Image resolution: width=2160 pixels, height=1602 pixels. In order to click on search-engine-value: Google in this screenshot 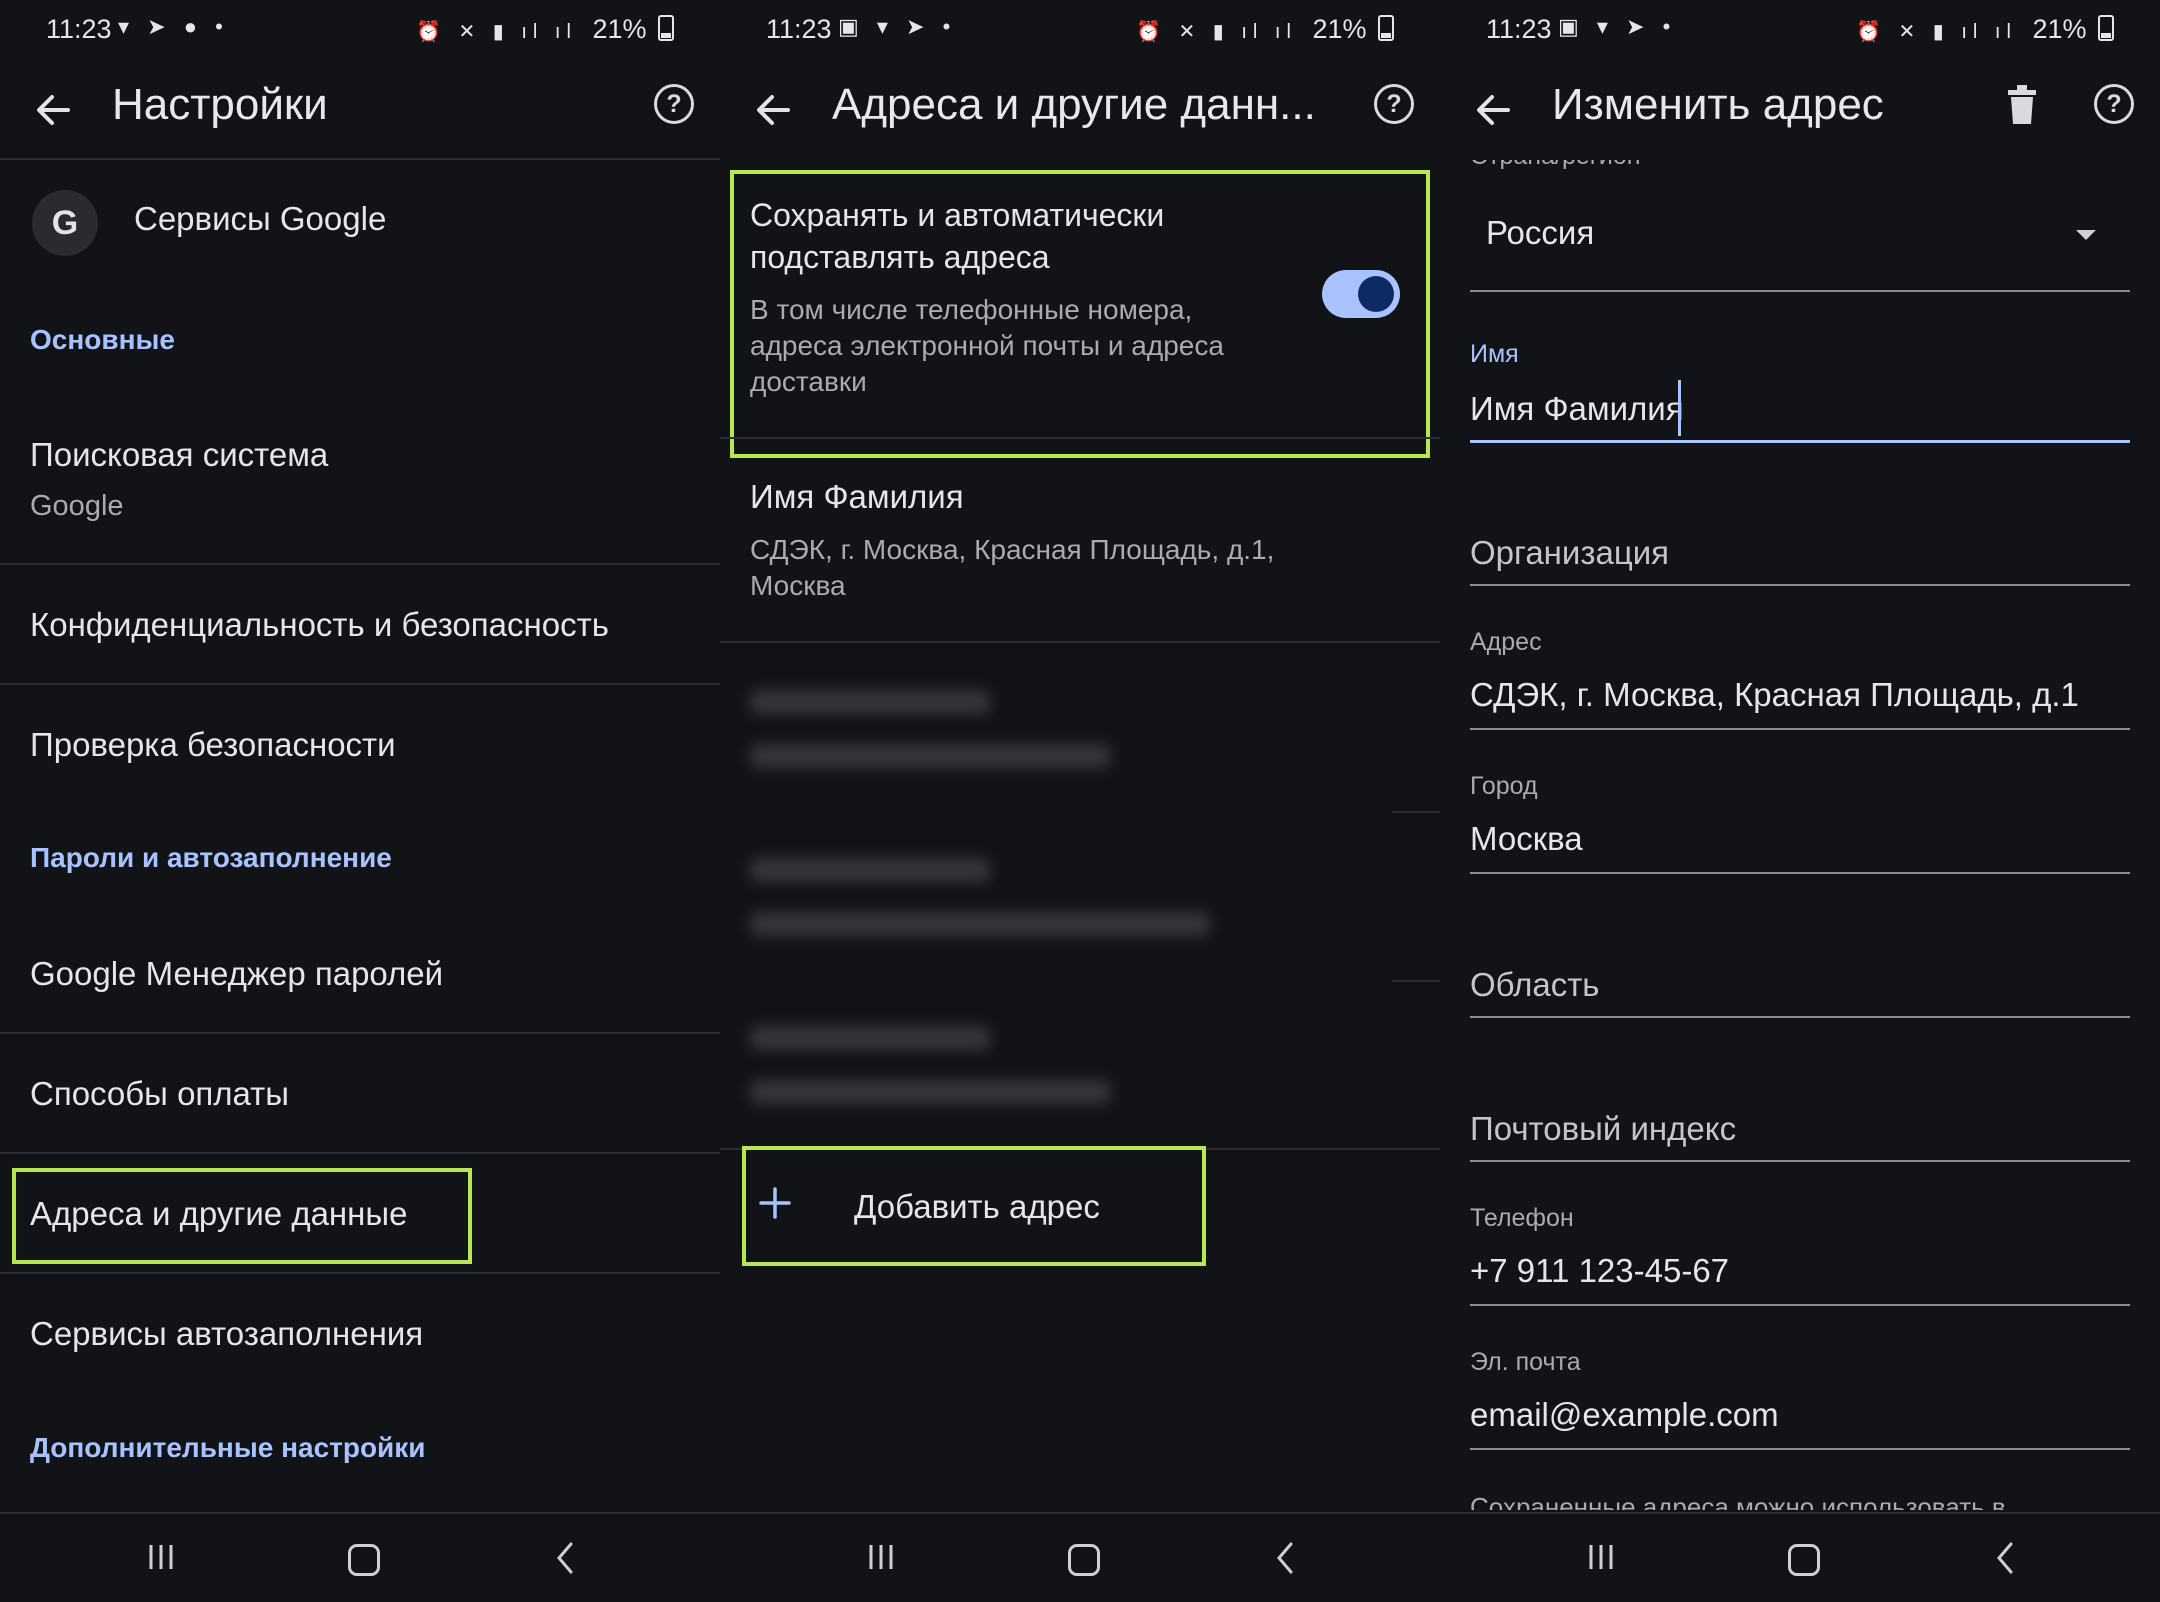, I will do `click(77, 506)`.